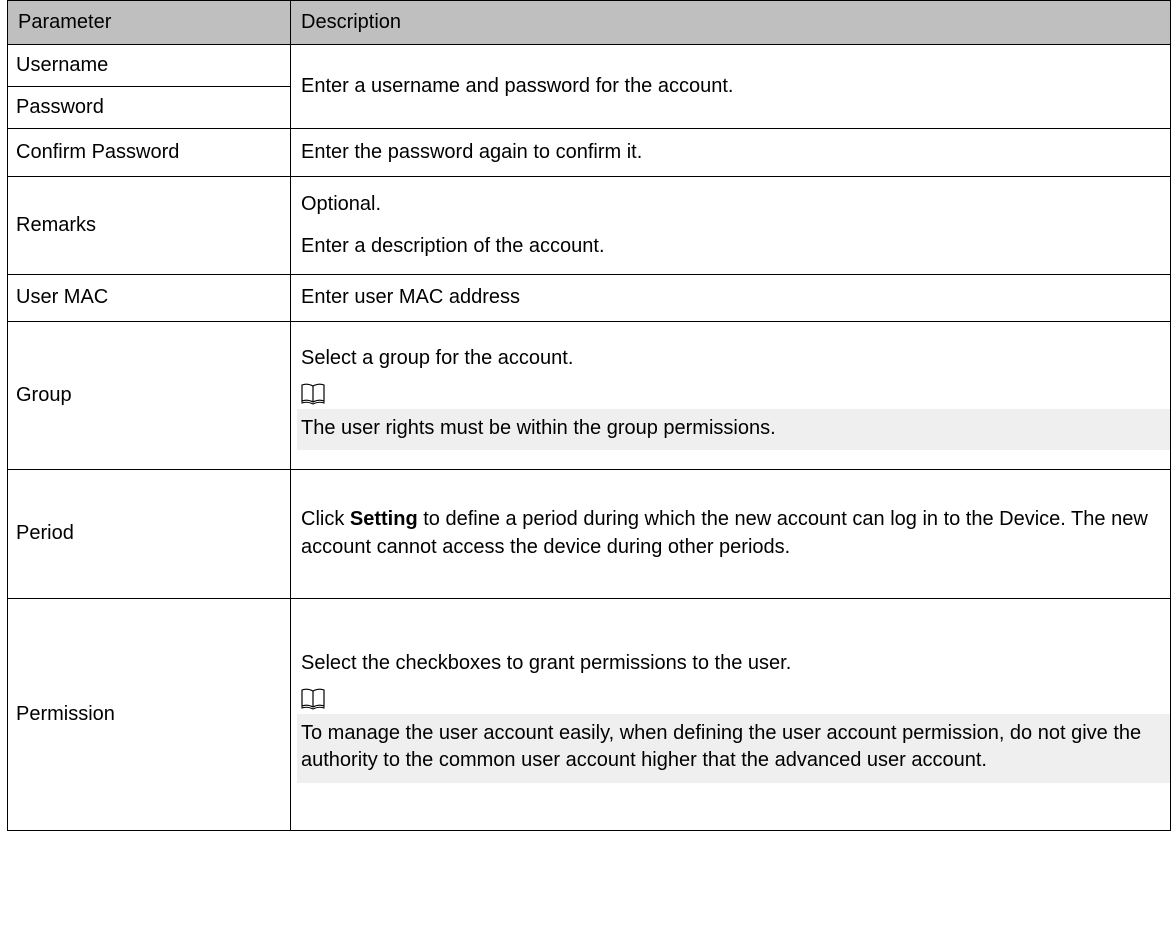 The width and height of the screenshot is (1172, 935). What do you see at coordinates (149, 225) in the screenshot?
I see `param-remarks: Remarks` at bounding box center [149, 225].